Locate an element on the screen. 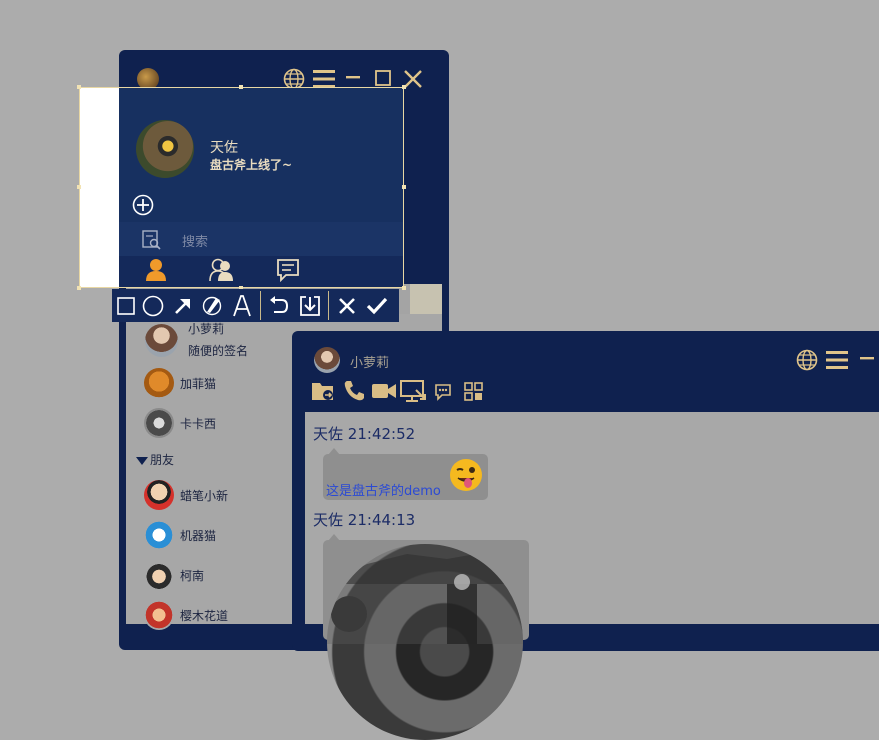 This screenshot has width=879, height=740. rectangle-icon is located at coordinates (126, 305).